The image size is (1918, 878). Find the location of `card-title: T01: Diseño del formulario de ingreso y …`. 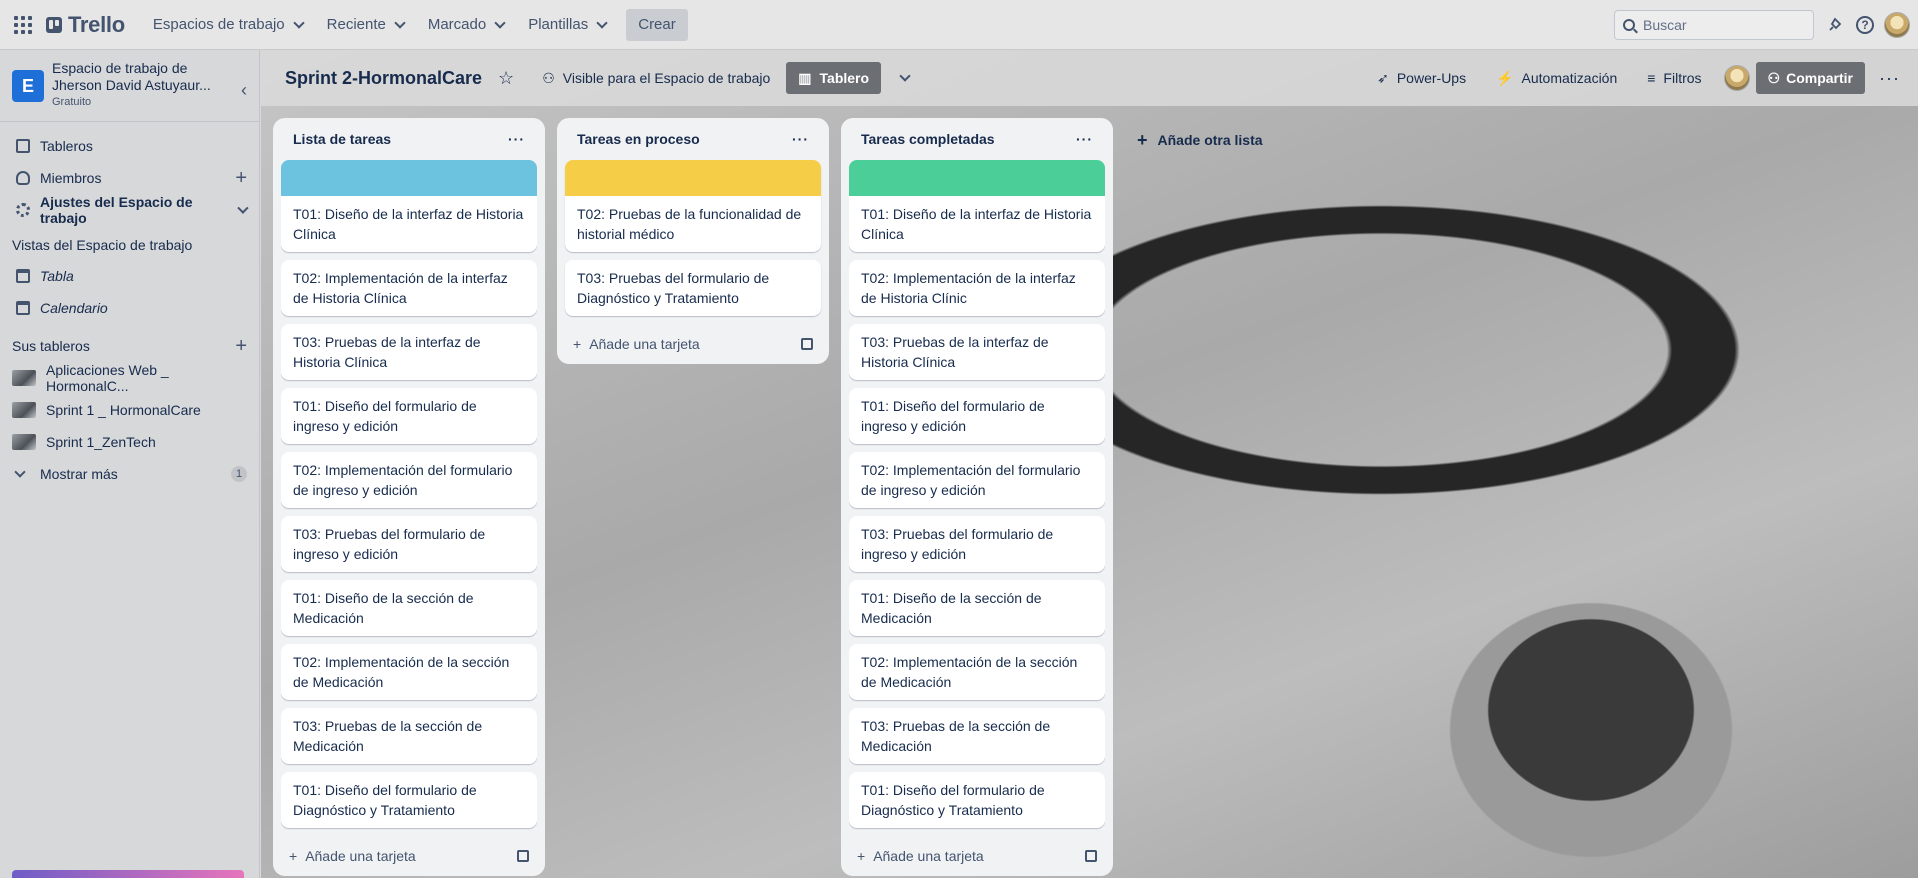

card-title: T01: Diseño del formulario de ingreso y … is located at coordinates (953, 416).